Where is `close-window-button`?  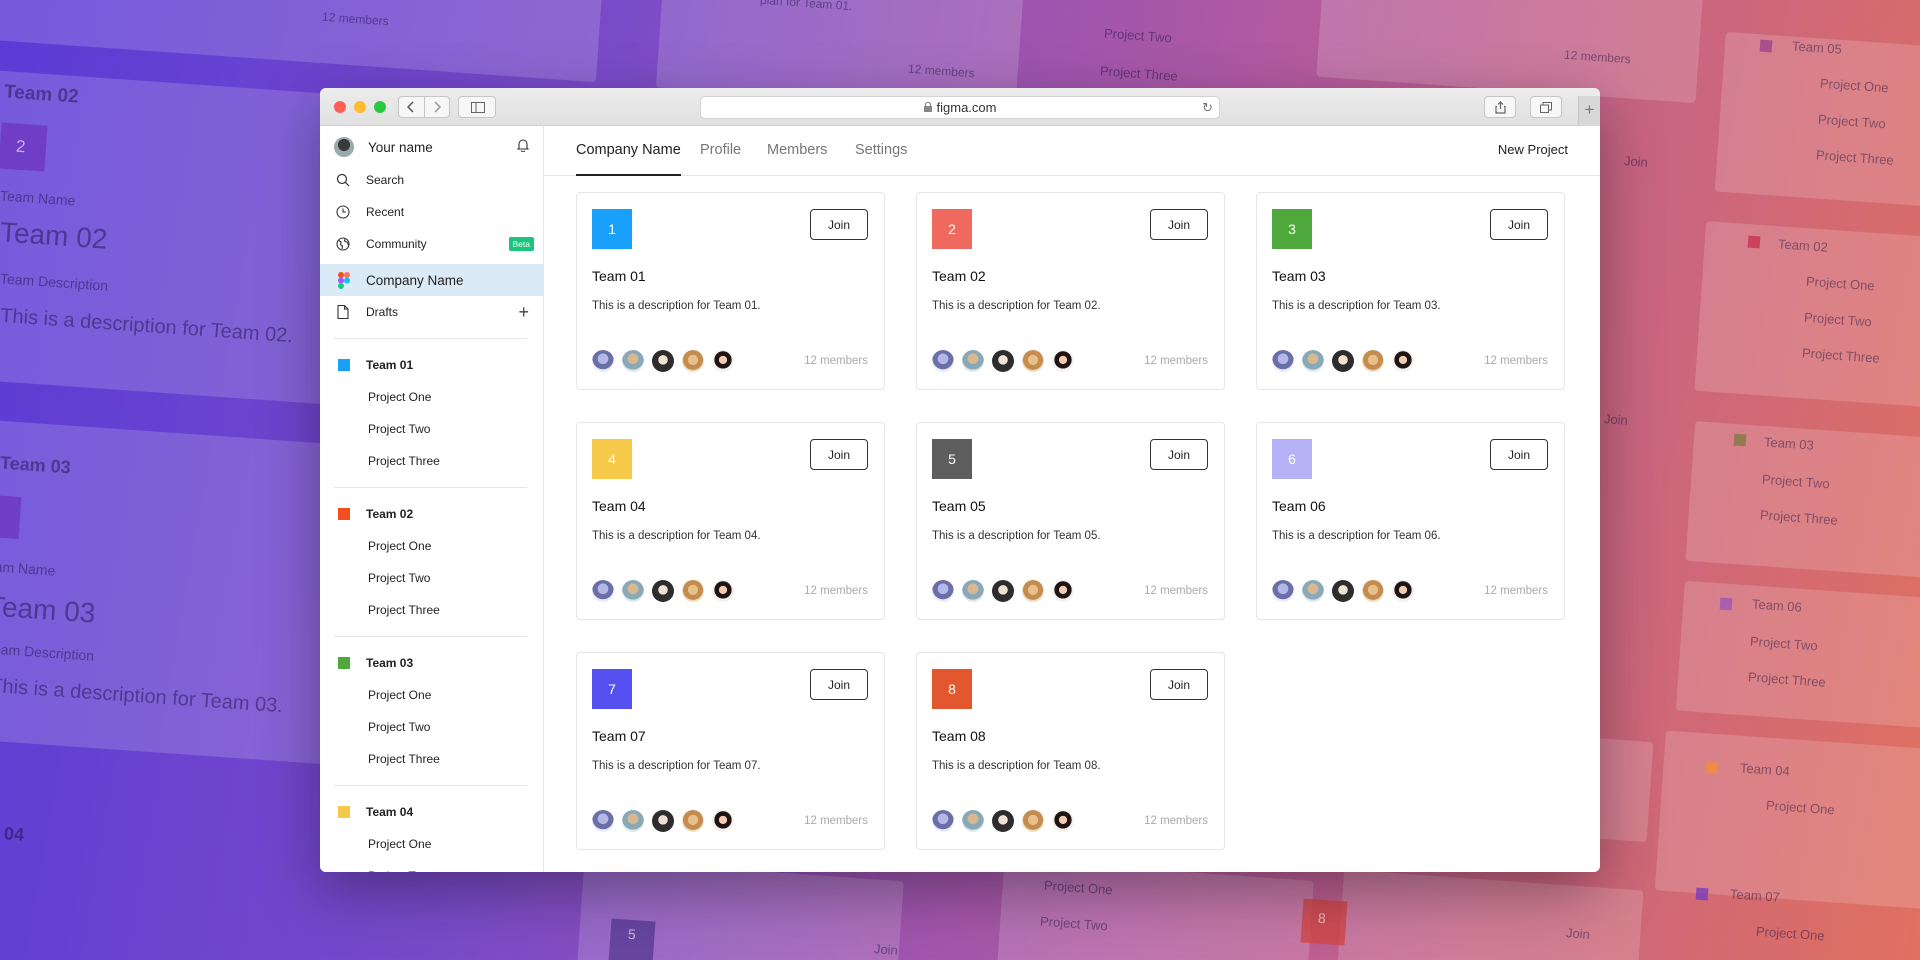
close-window-button is located at coordinates (340, 107).